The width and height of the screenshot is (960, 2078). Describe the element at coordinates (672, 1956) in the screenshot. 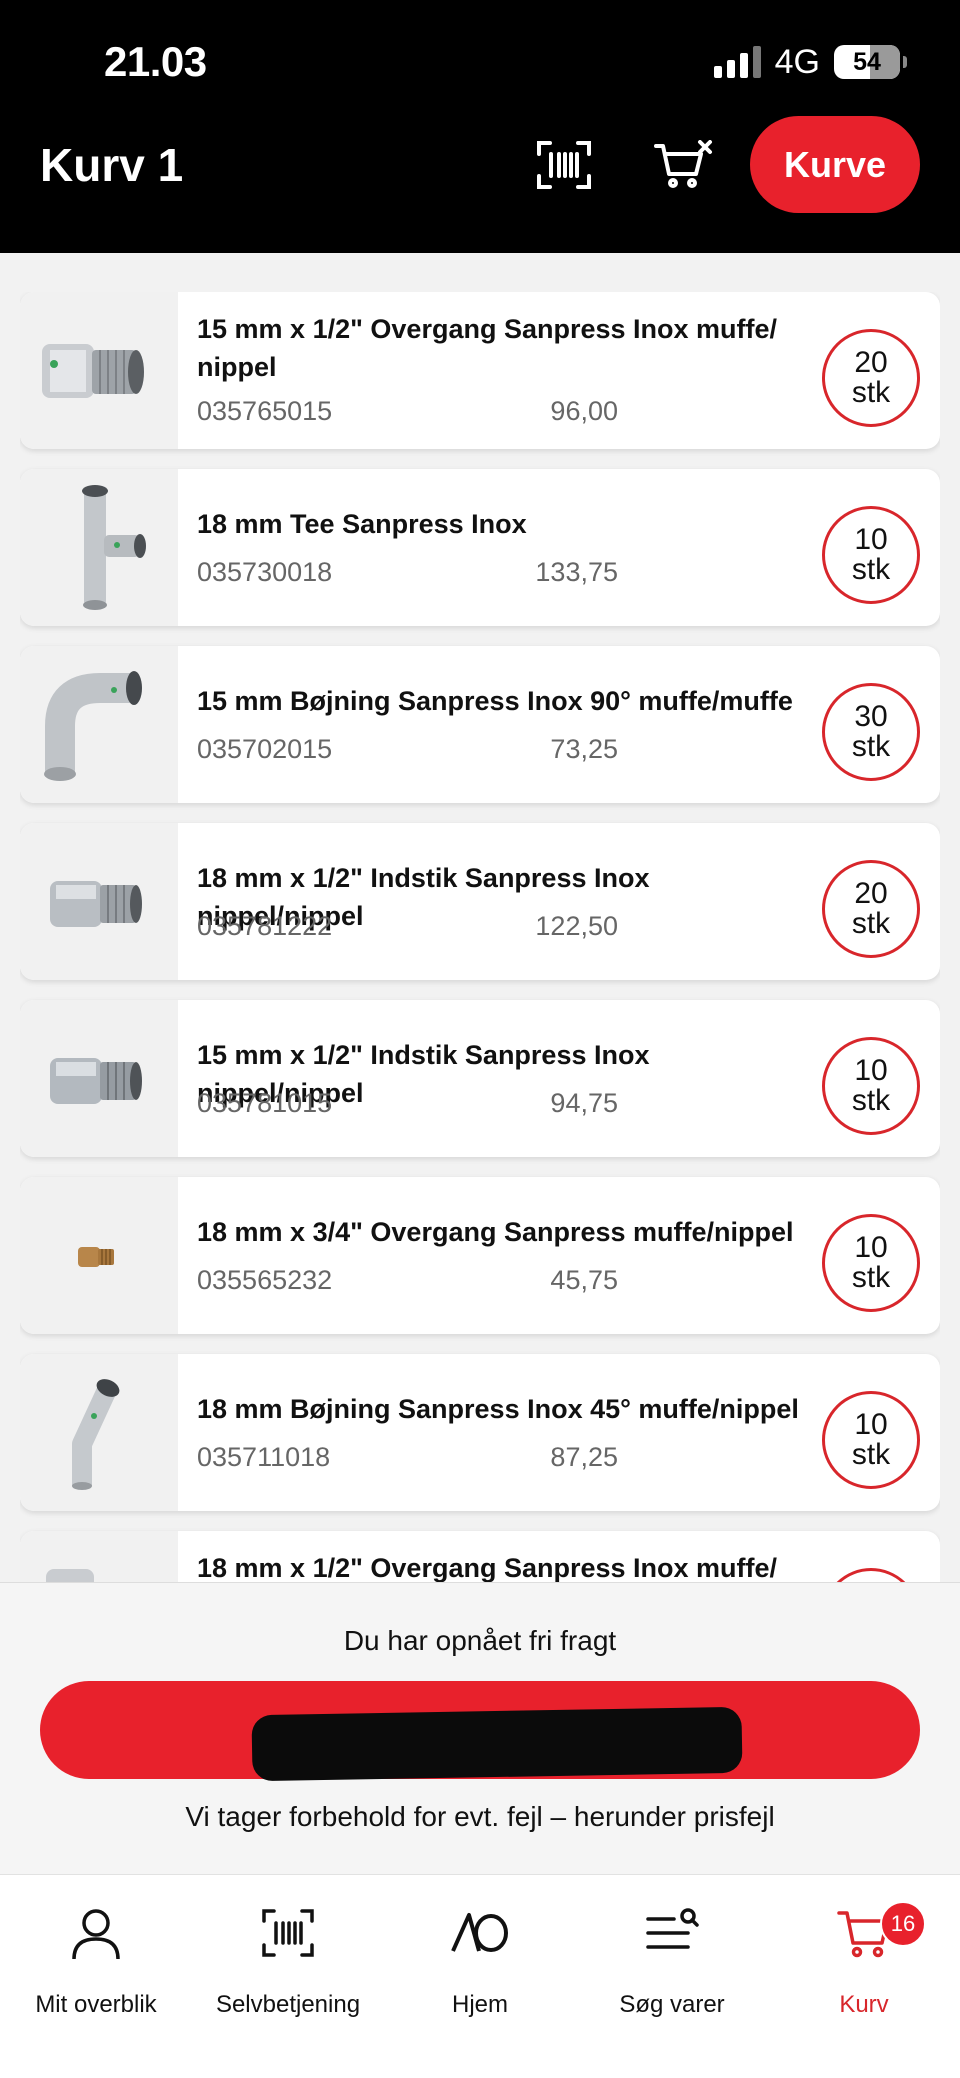

I see `nav-item-search: Søg varer` at that location.